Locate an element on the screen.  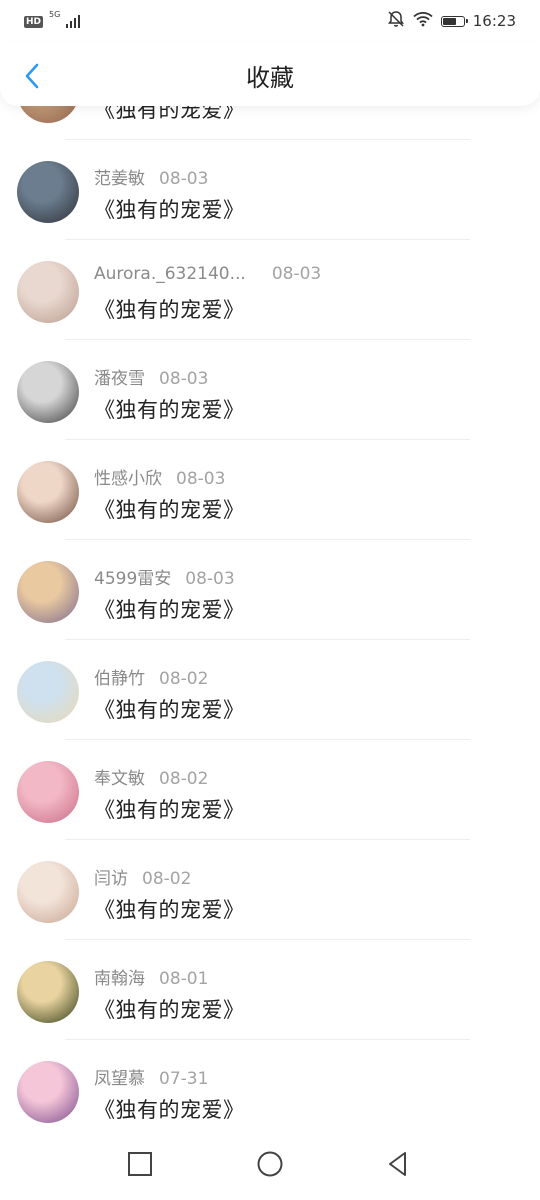
recents-button is located at coordinates (140, 1164).